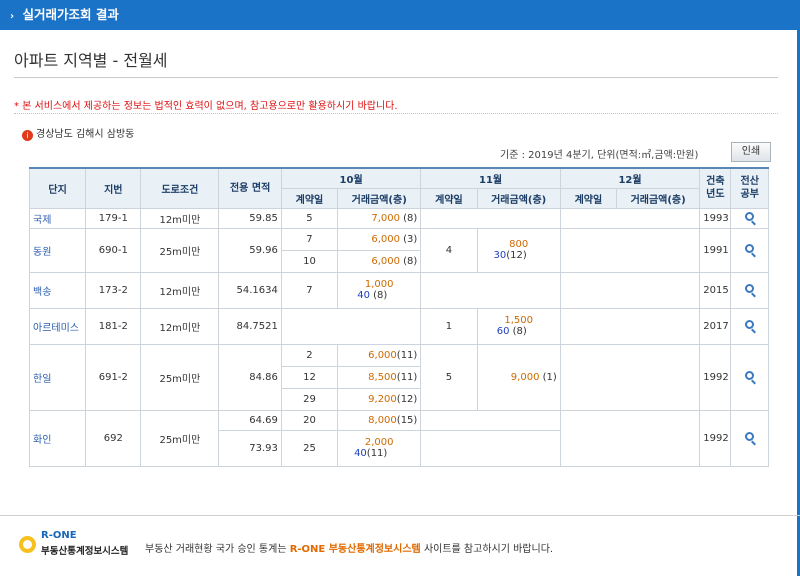 This screenshot has height=576, width=800. What do you see at coordinates (396, 113) in the screenshot?
I see `notice-divider` at bounding box center [396, 113].